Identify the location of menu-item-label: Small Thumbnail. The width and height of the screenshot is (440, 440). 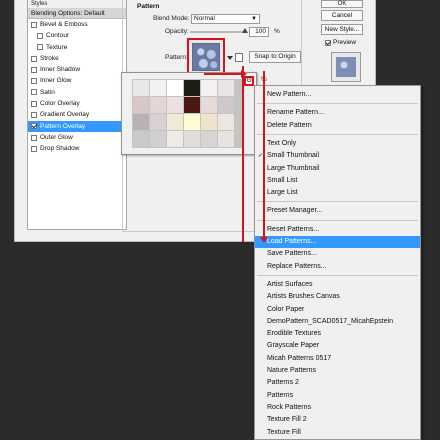
(293, 156).